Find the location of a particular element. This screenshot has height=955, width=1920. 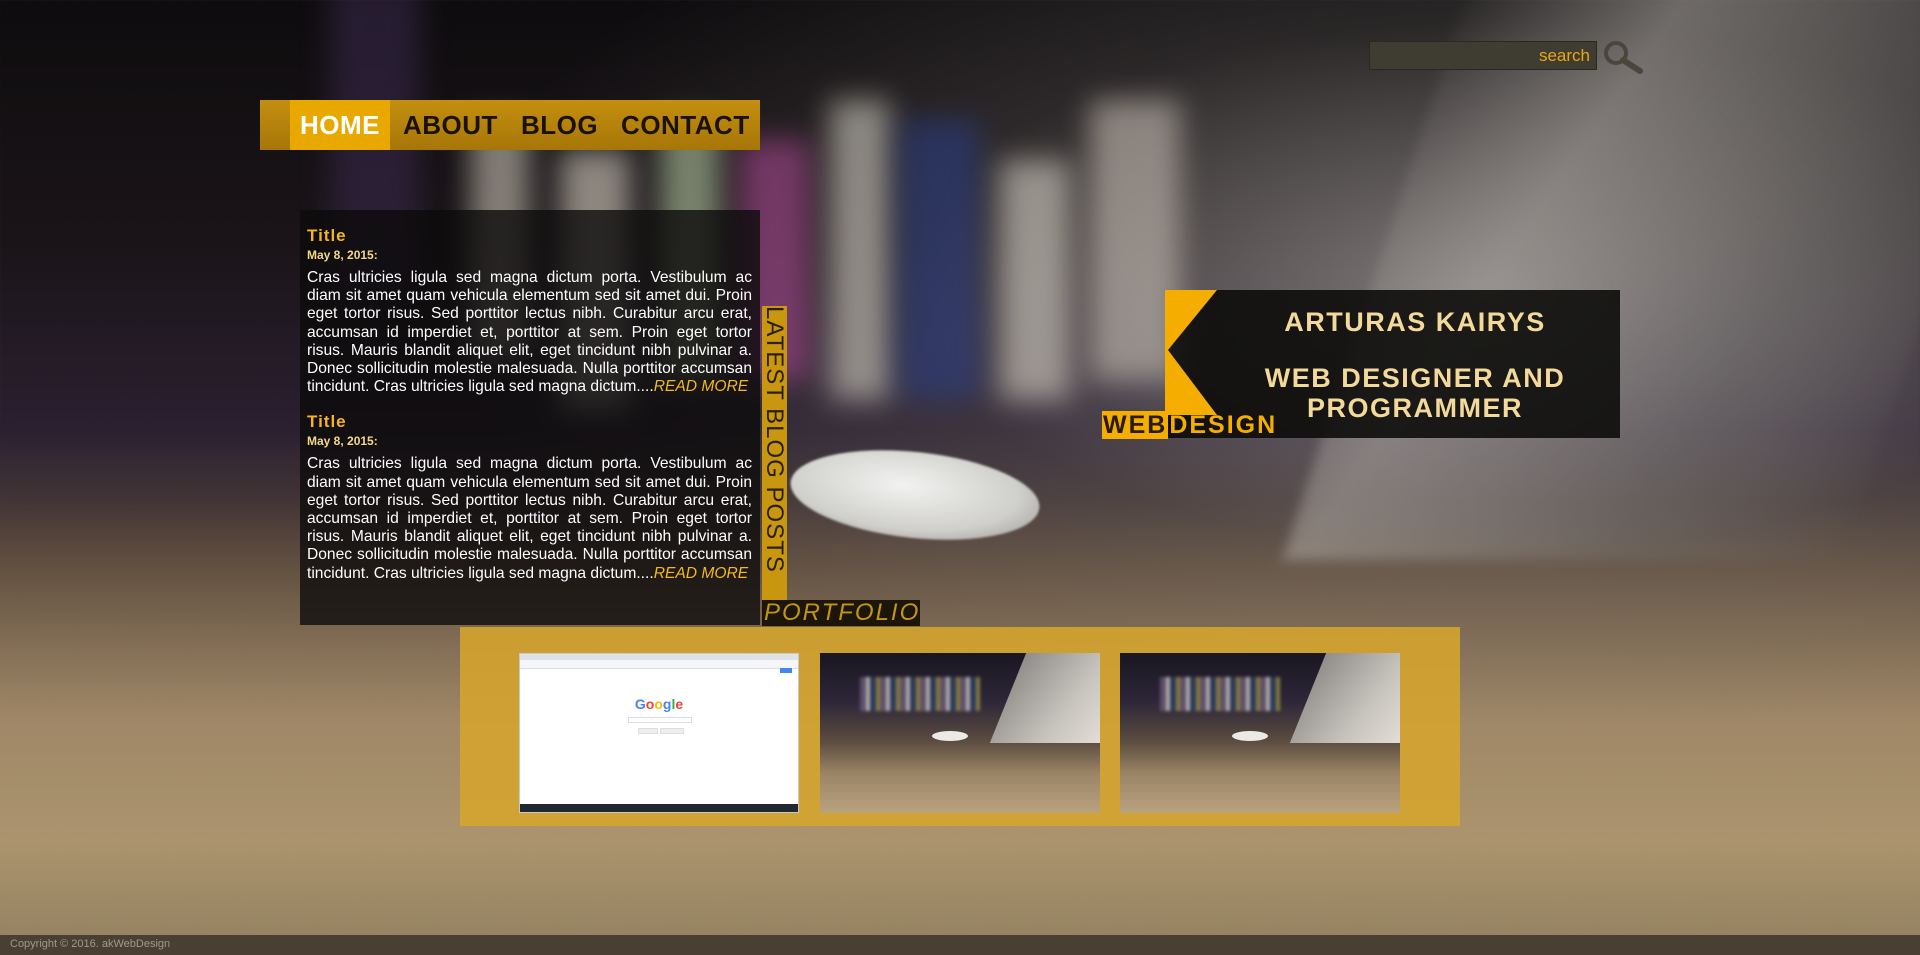

search-button is located at coordinates (1623, 57).